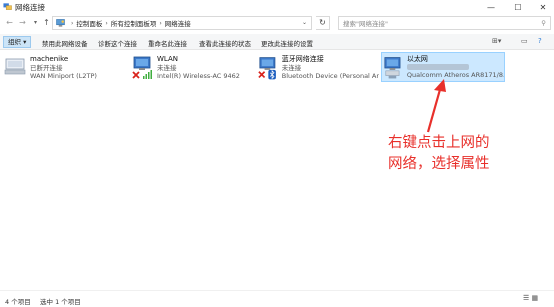 The image size is (554, 307). I want to click on connection-status: 已断开连接, so click(46, 67).